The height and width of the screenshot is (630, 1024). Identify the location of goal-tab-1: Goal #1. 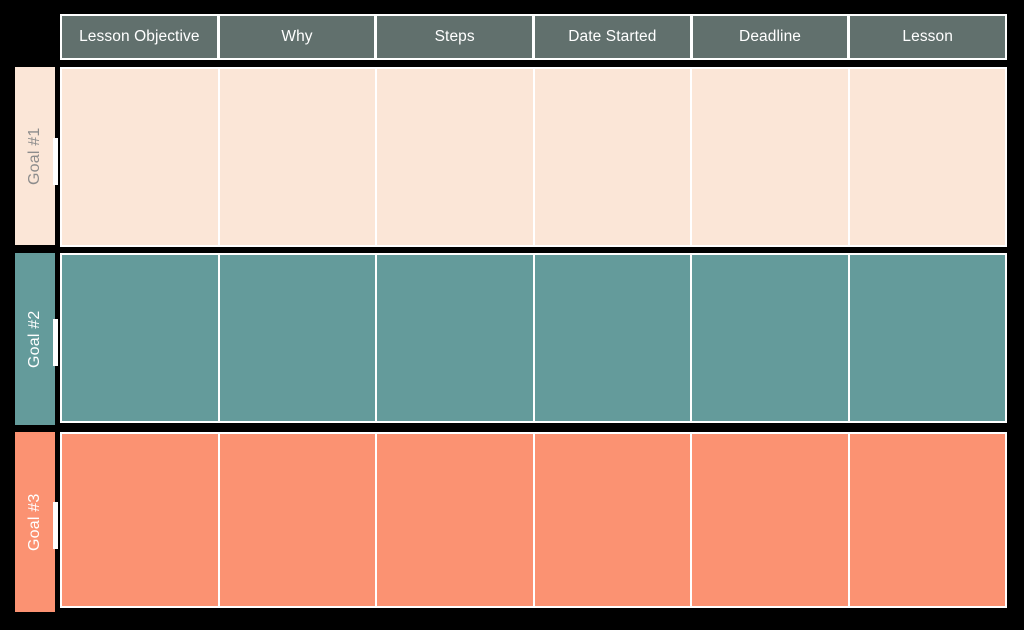
(35, 156).